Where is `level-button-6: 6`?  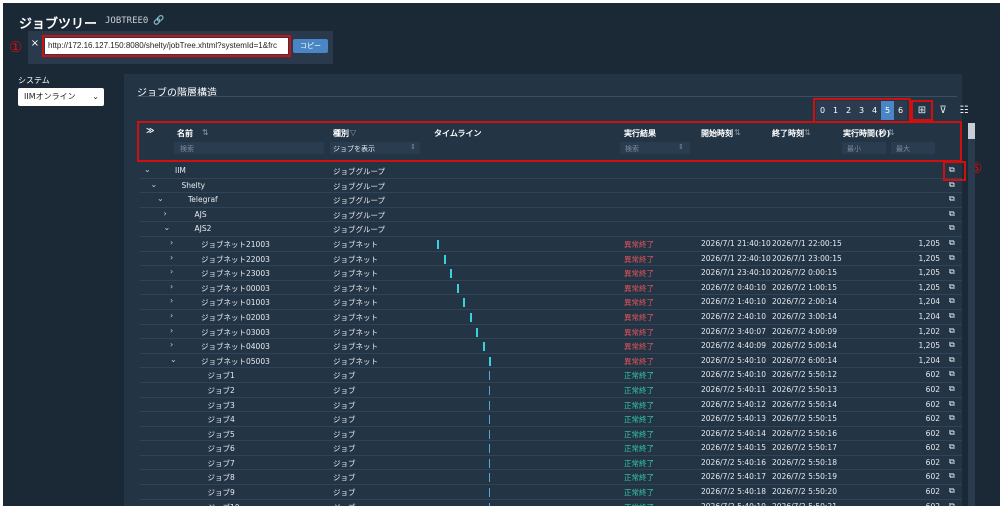 level-button-6: 6 is located at coordinates (900, 110).